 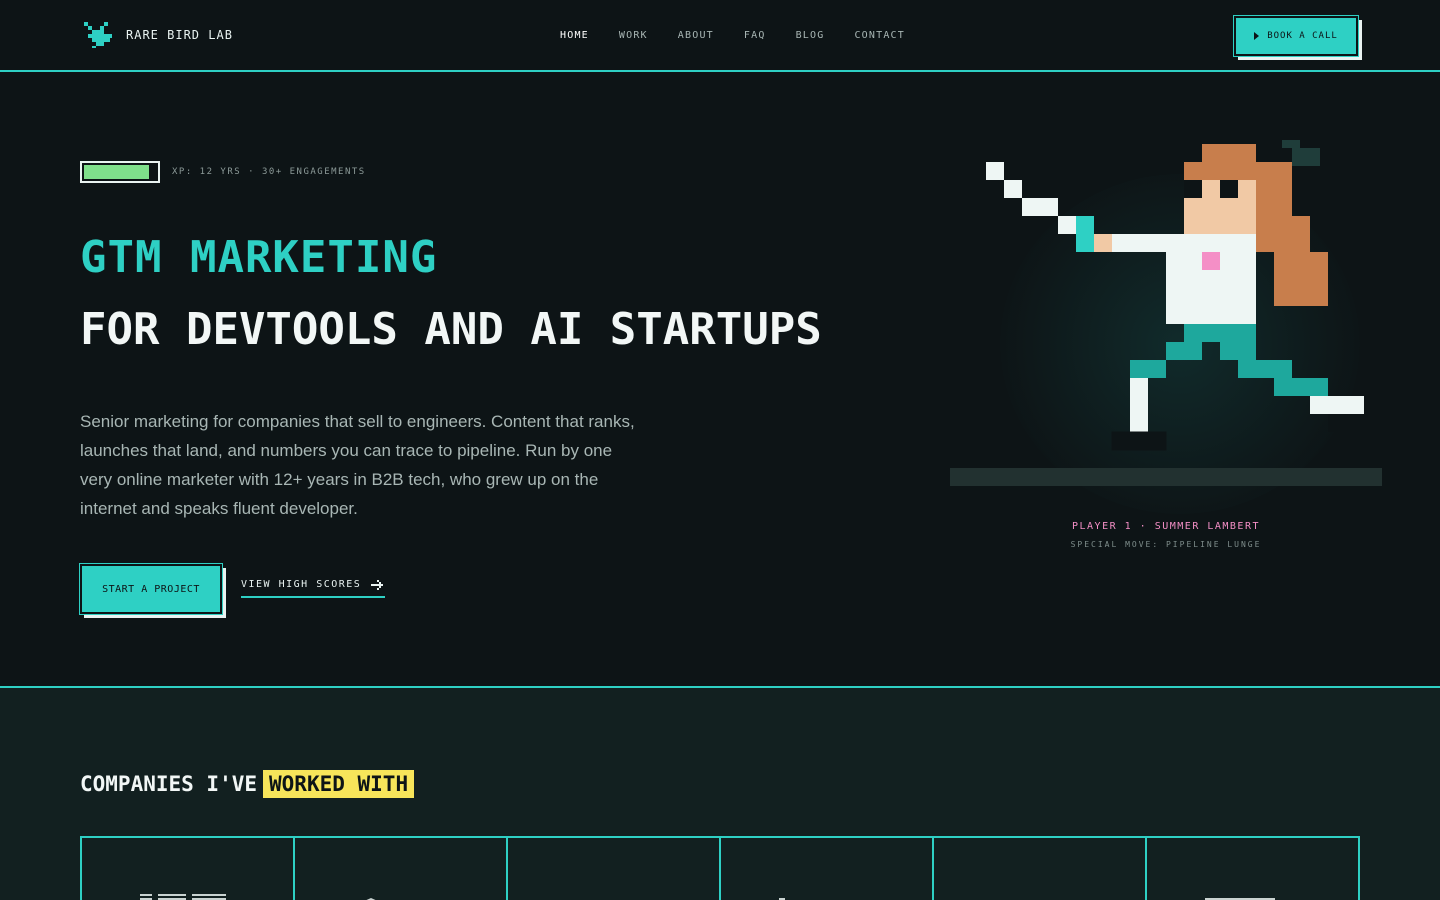 What do you see at coordinates (151, 589) in the screenshot?
I see `start-project-button: START A PROJECT` at bounding box center [151, 589].